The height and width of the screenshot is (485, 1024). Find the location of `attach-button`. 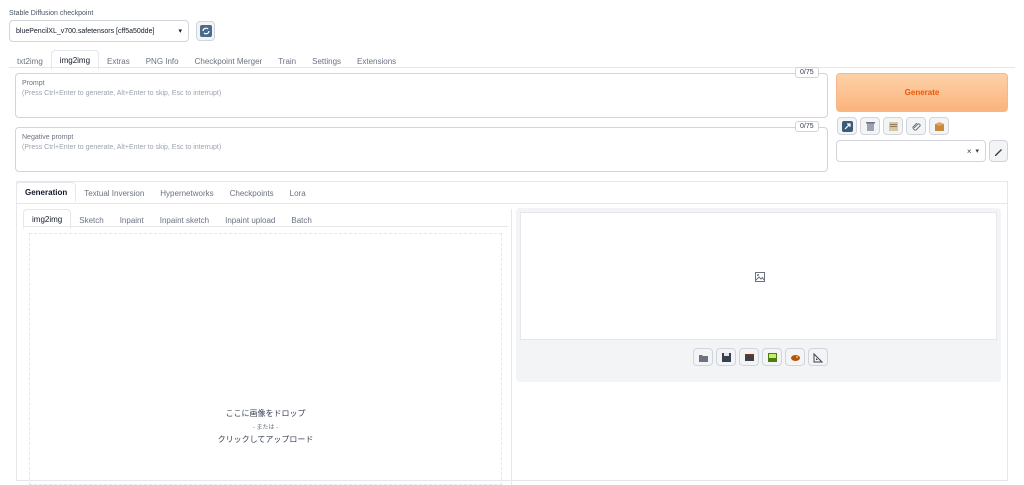

attach-button is located at coordinates (916, 126).